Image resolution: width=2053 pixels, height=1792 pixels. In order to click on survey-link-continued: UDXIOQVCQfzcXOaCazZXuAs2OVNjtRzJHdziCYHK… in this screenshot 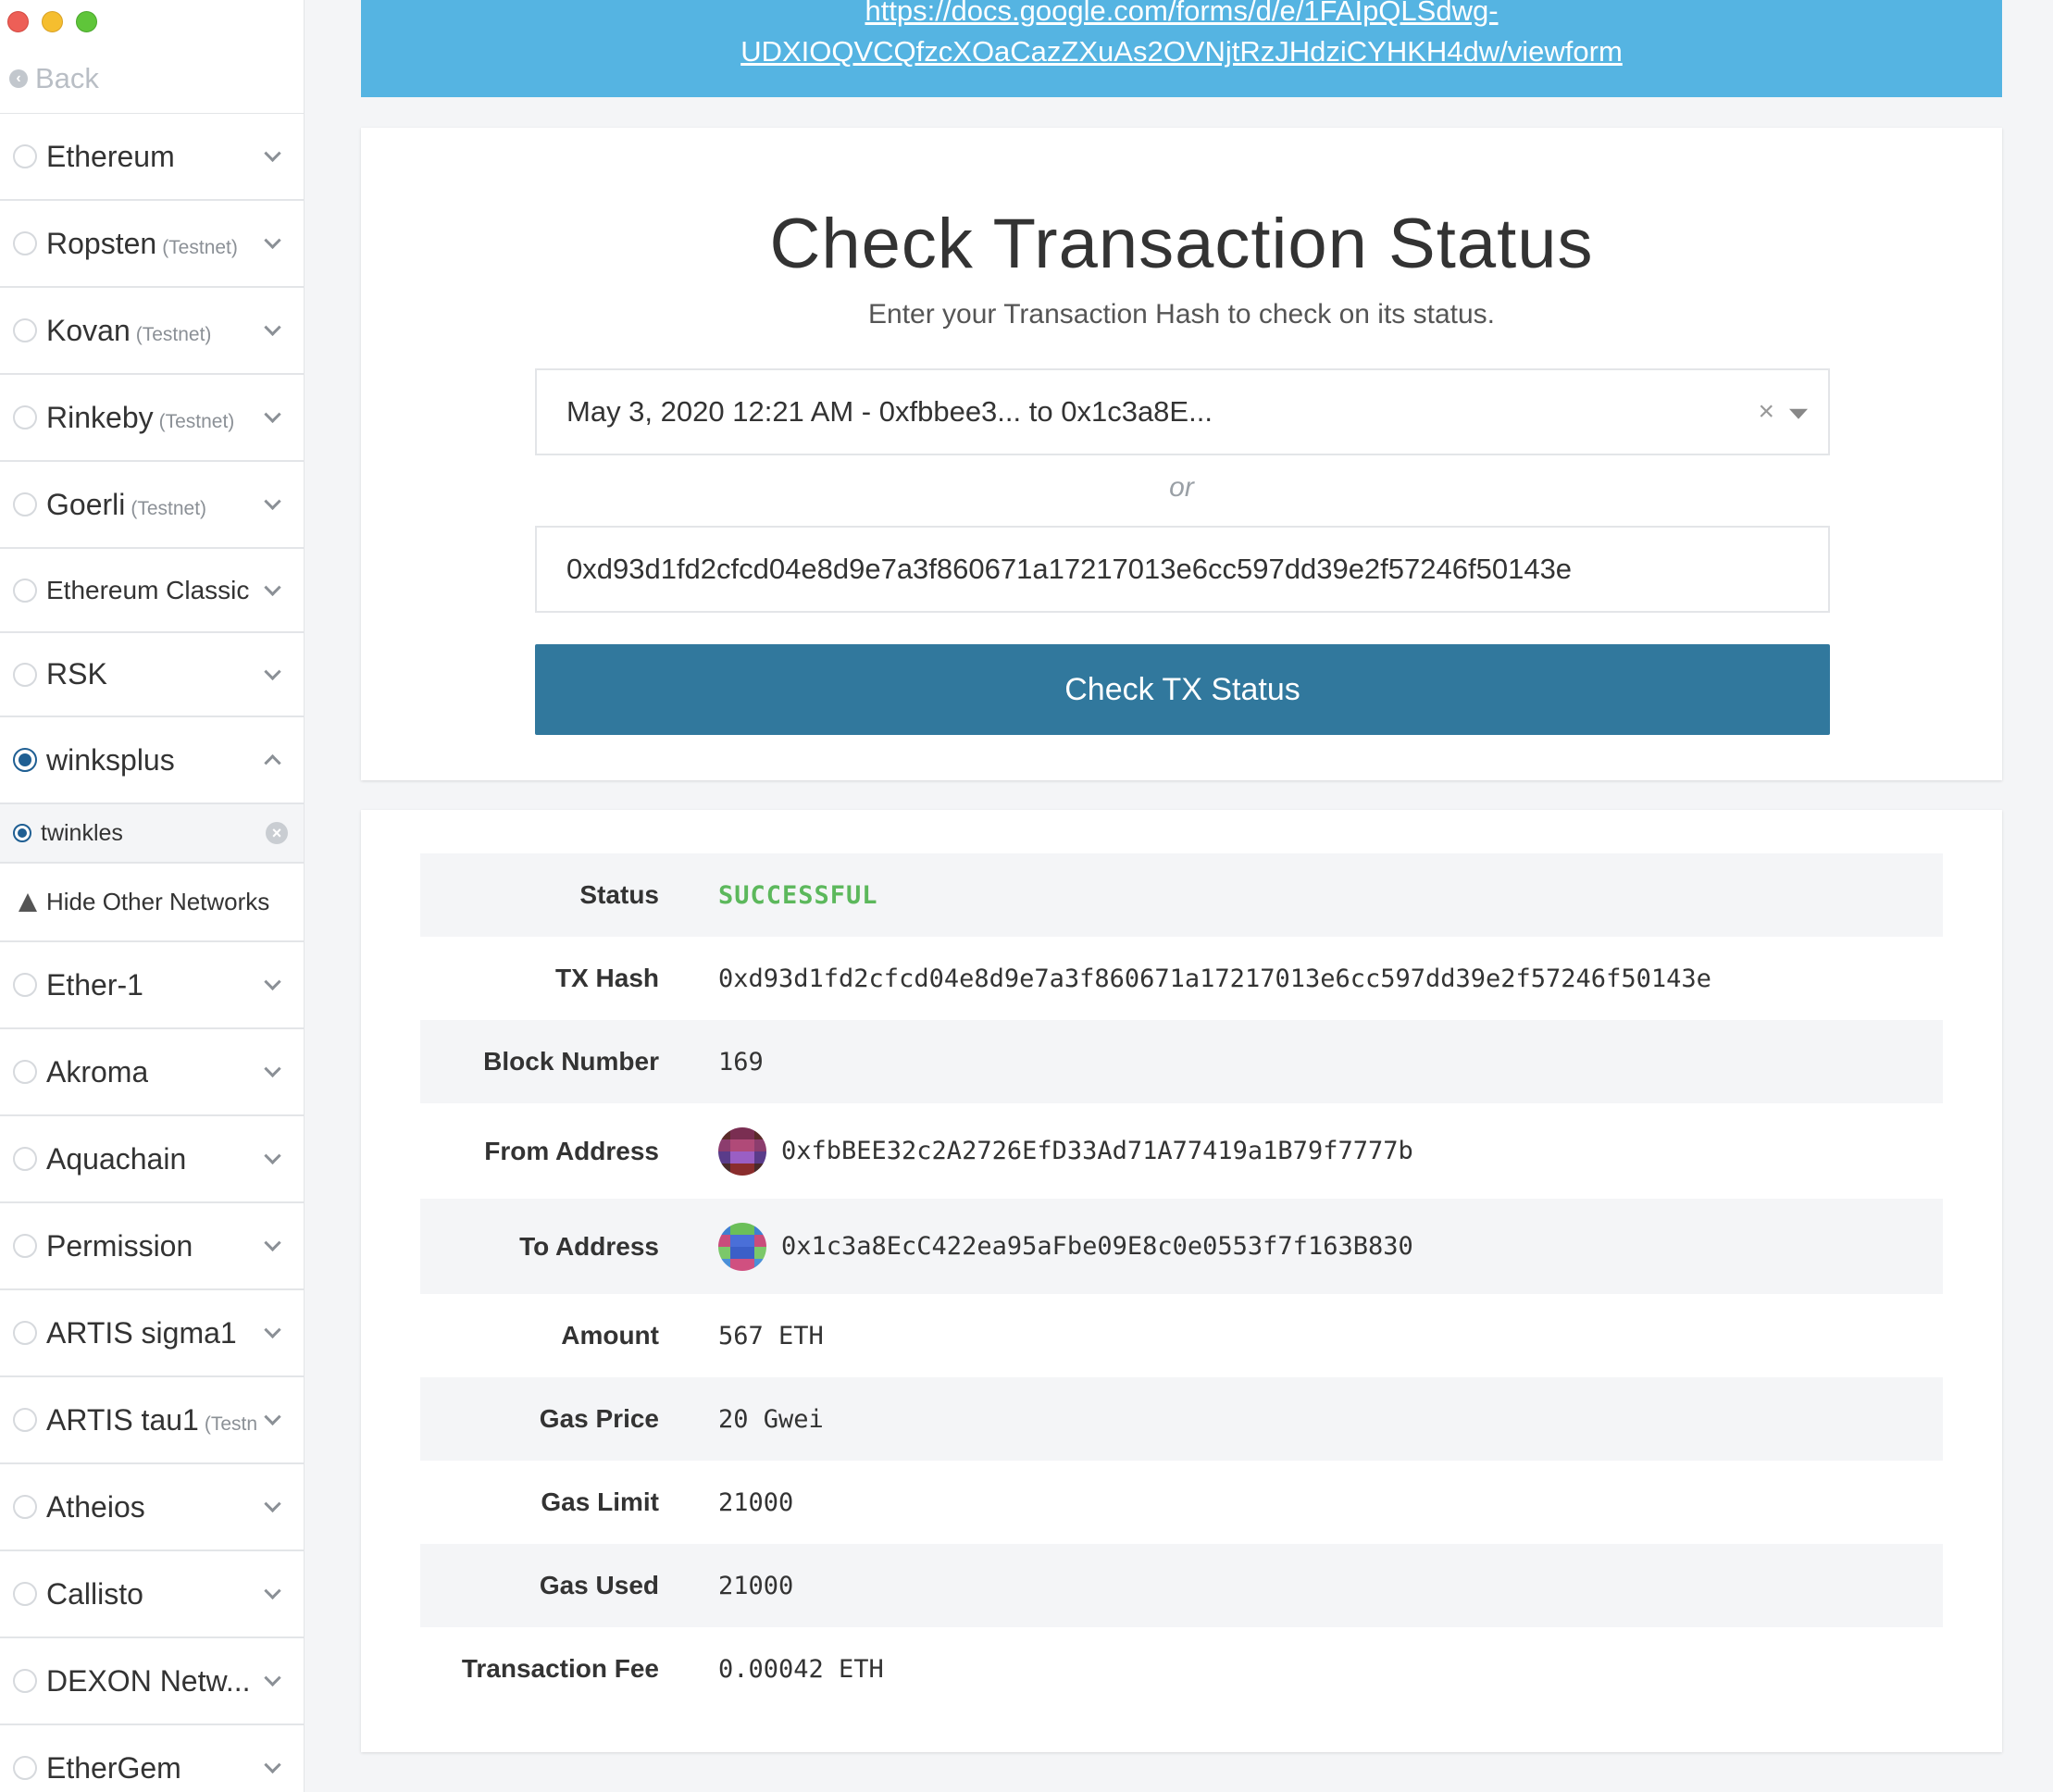, I will do `click(1181, 51)`.